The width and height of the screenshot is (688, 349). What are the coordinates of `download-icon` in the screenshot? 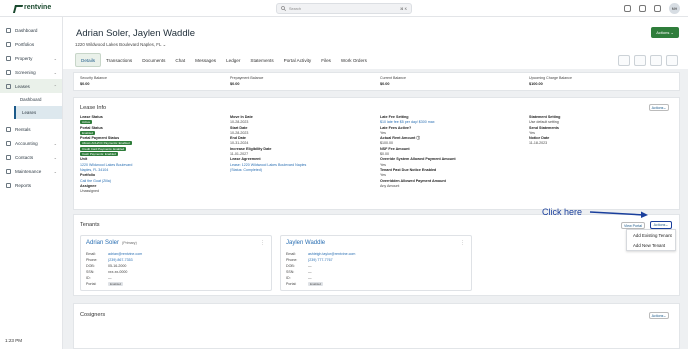 It's located at (640, 60).